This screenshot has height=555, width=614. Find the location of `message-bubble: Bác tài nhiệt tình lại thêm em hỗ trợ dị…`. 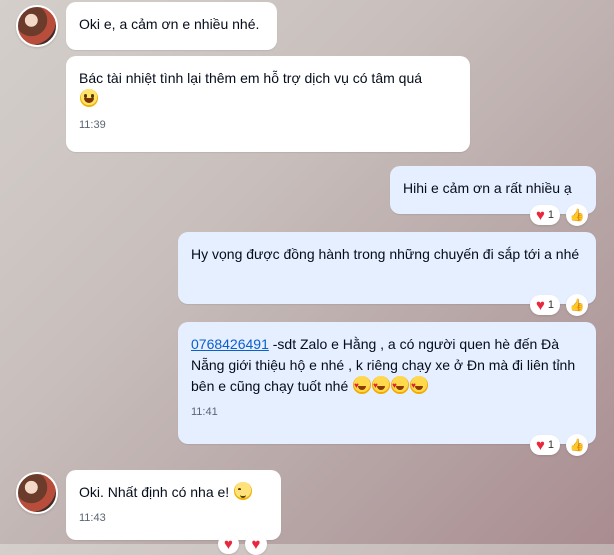

message-bubble: Bác tài nhiệt tình lại thêm em hỗ trợ dị… is located at coordinates (268, 104).